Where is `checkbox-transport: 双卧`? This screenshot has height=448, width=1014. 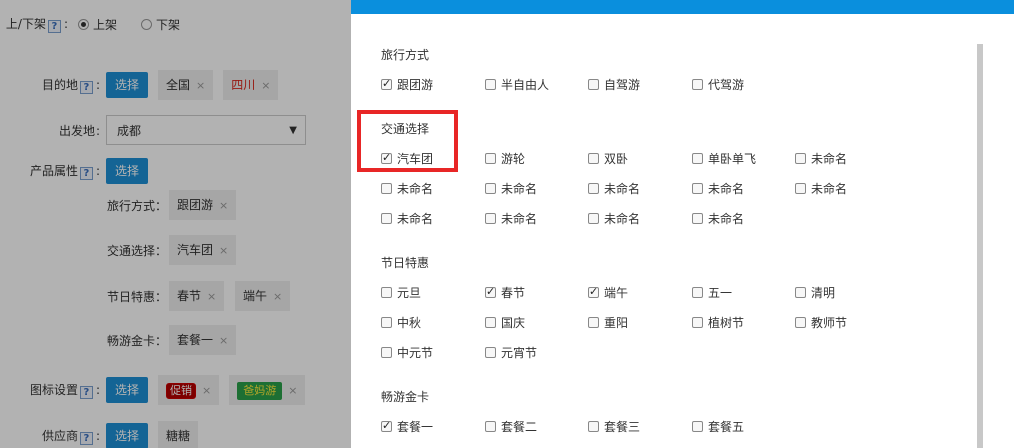 checkbox-transport: 双卧 is located at coordinates (608, 158).